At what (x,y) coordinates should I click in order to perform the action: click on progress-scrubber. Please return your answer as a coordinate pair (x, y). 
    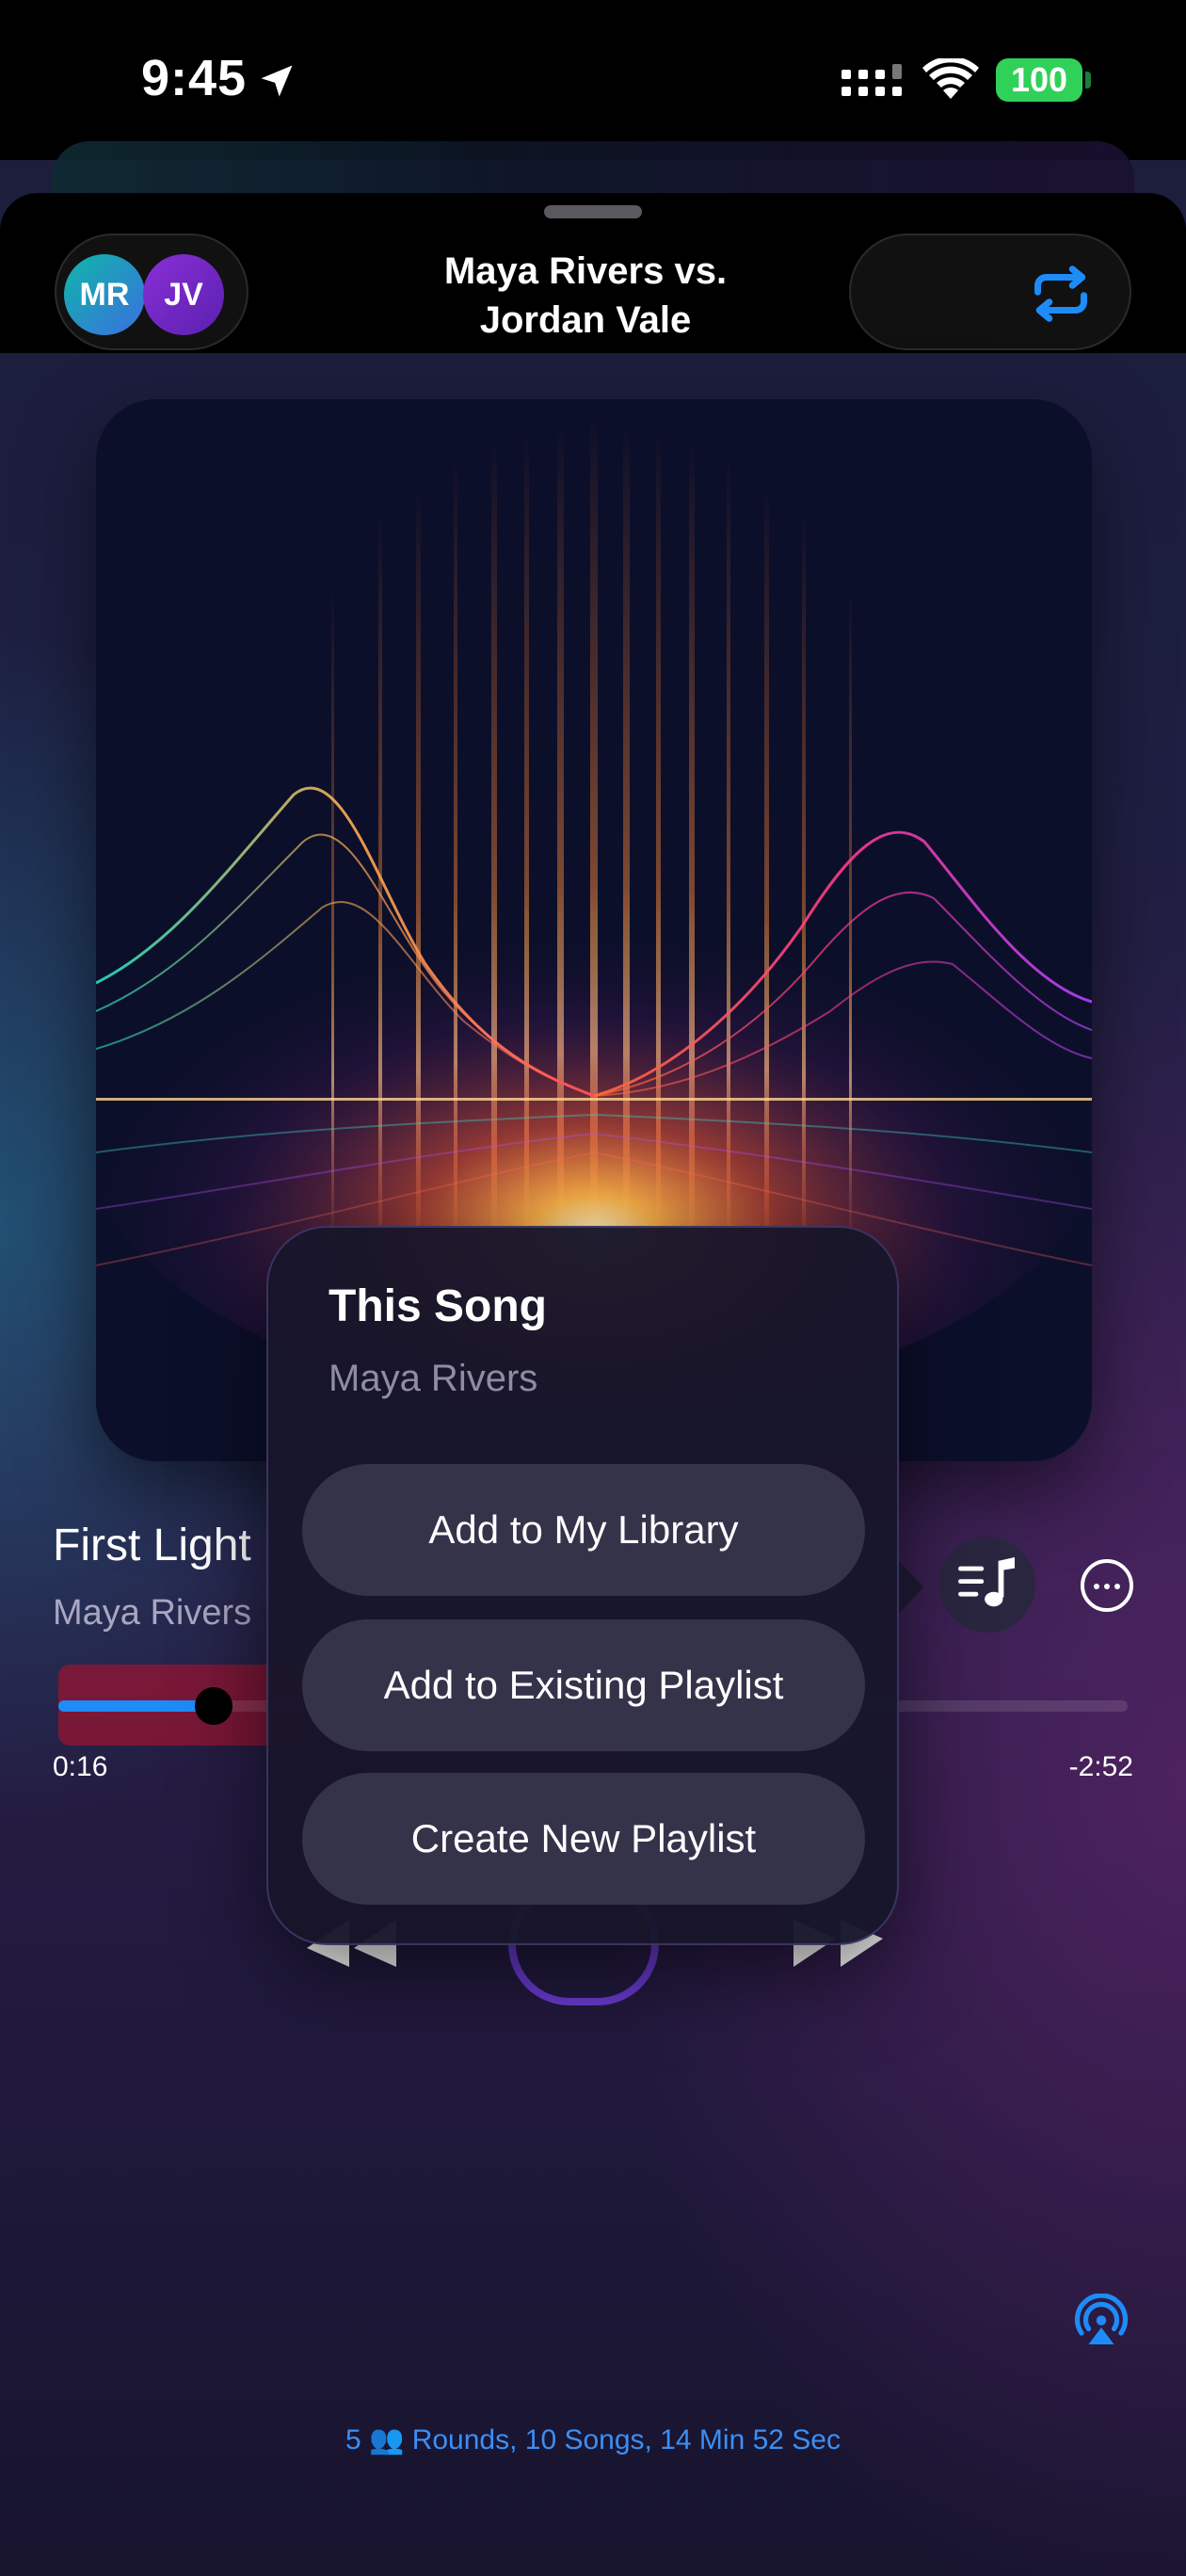
    Looking at the image, I should click on (213, 1706).